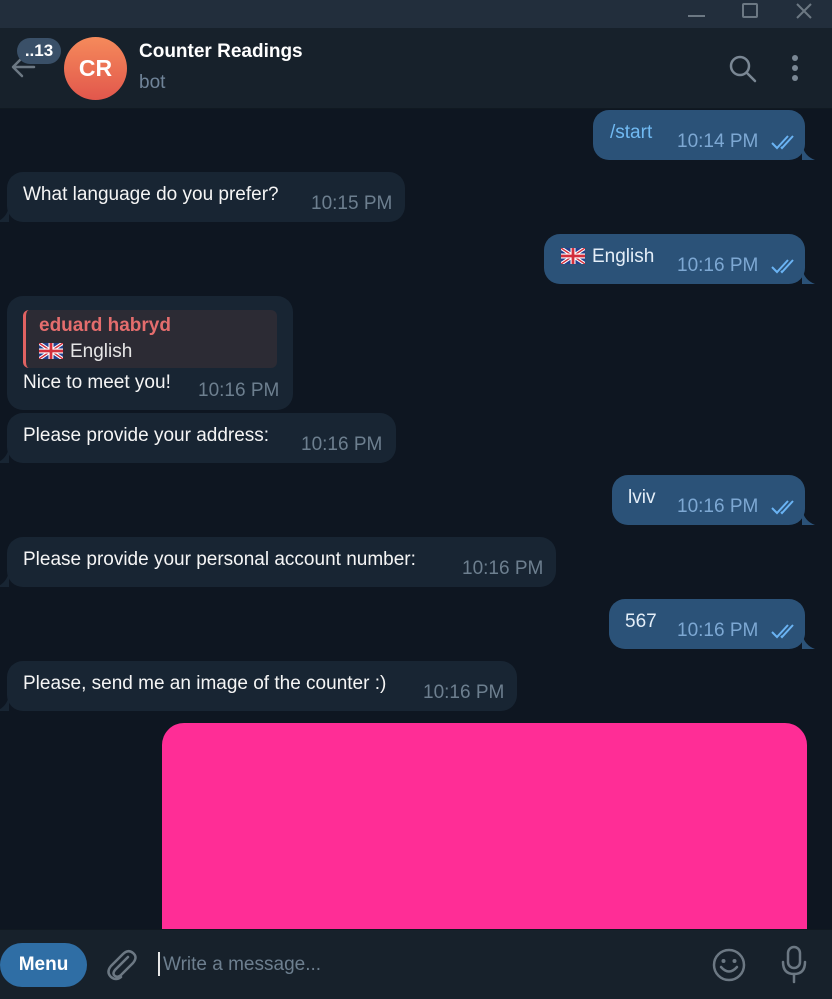 This screenshot has width=832, height=999. Describe the element at coordinates (352, 203) in the screenshot. I see `message-time: 10:15 PM` at that location.